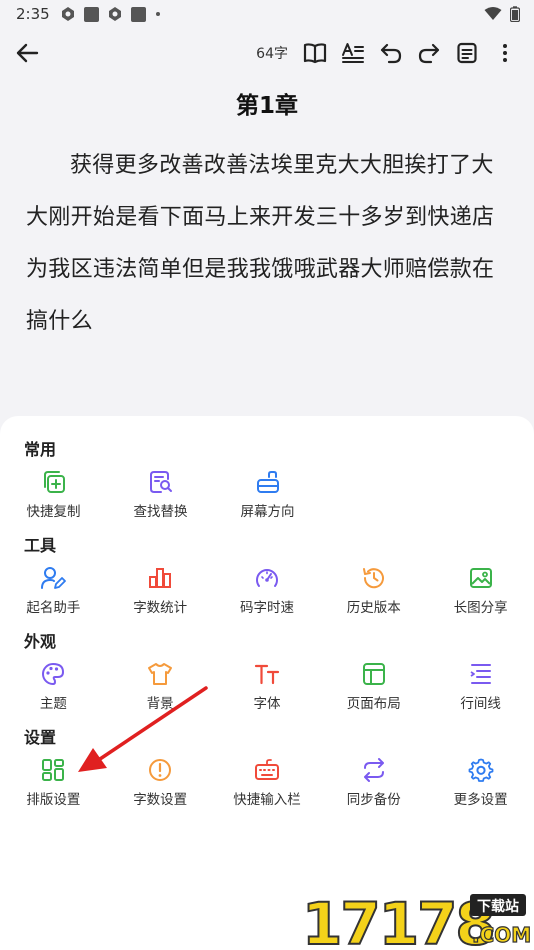 The image size is (534, 950). I want to click on watermark-logo-icon: 17178 下载站 .COM, so click(416, 919).